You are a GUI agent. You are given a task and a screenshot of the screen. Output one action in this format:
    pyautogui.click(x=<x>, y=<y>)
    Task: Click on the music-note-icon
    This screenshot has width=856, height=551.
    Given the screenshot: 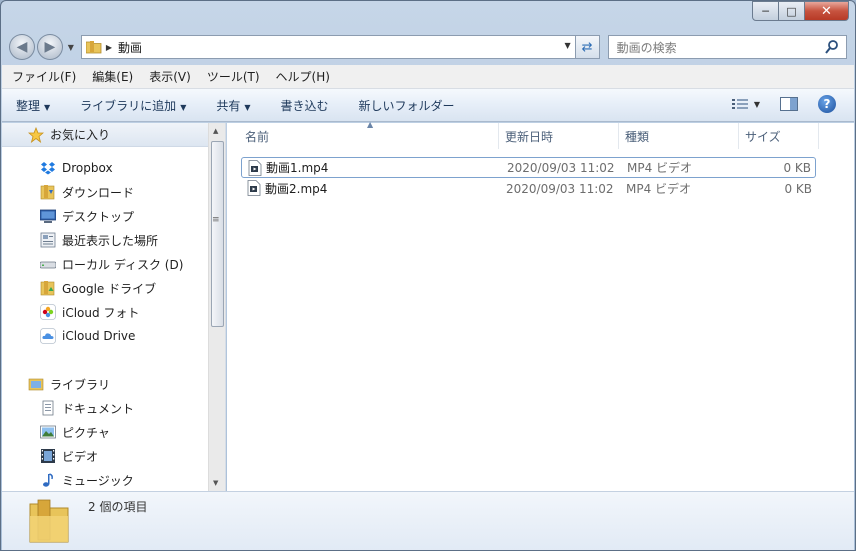 What is the action you would take?
    pyautogui.click(x=48, y=480)
    